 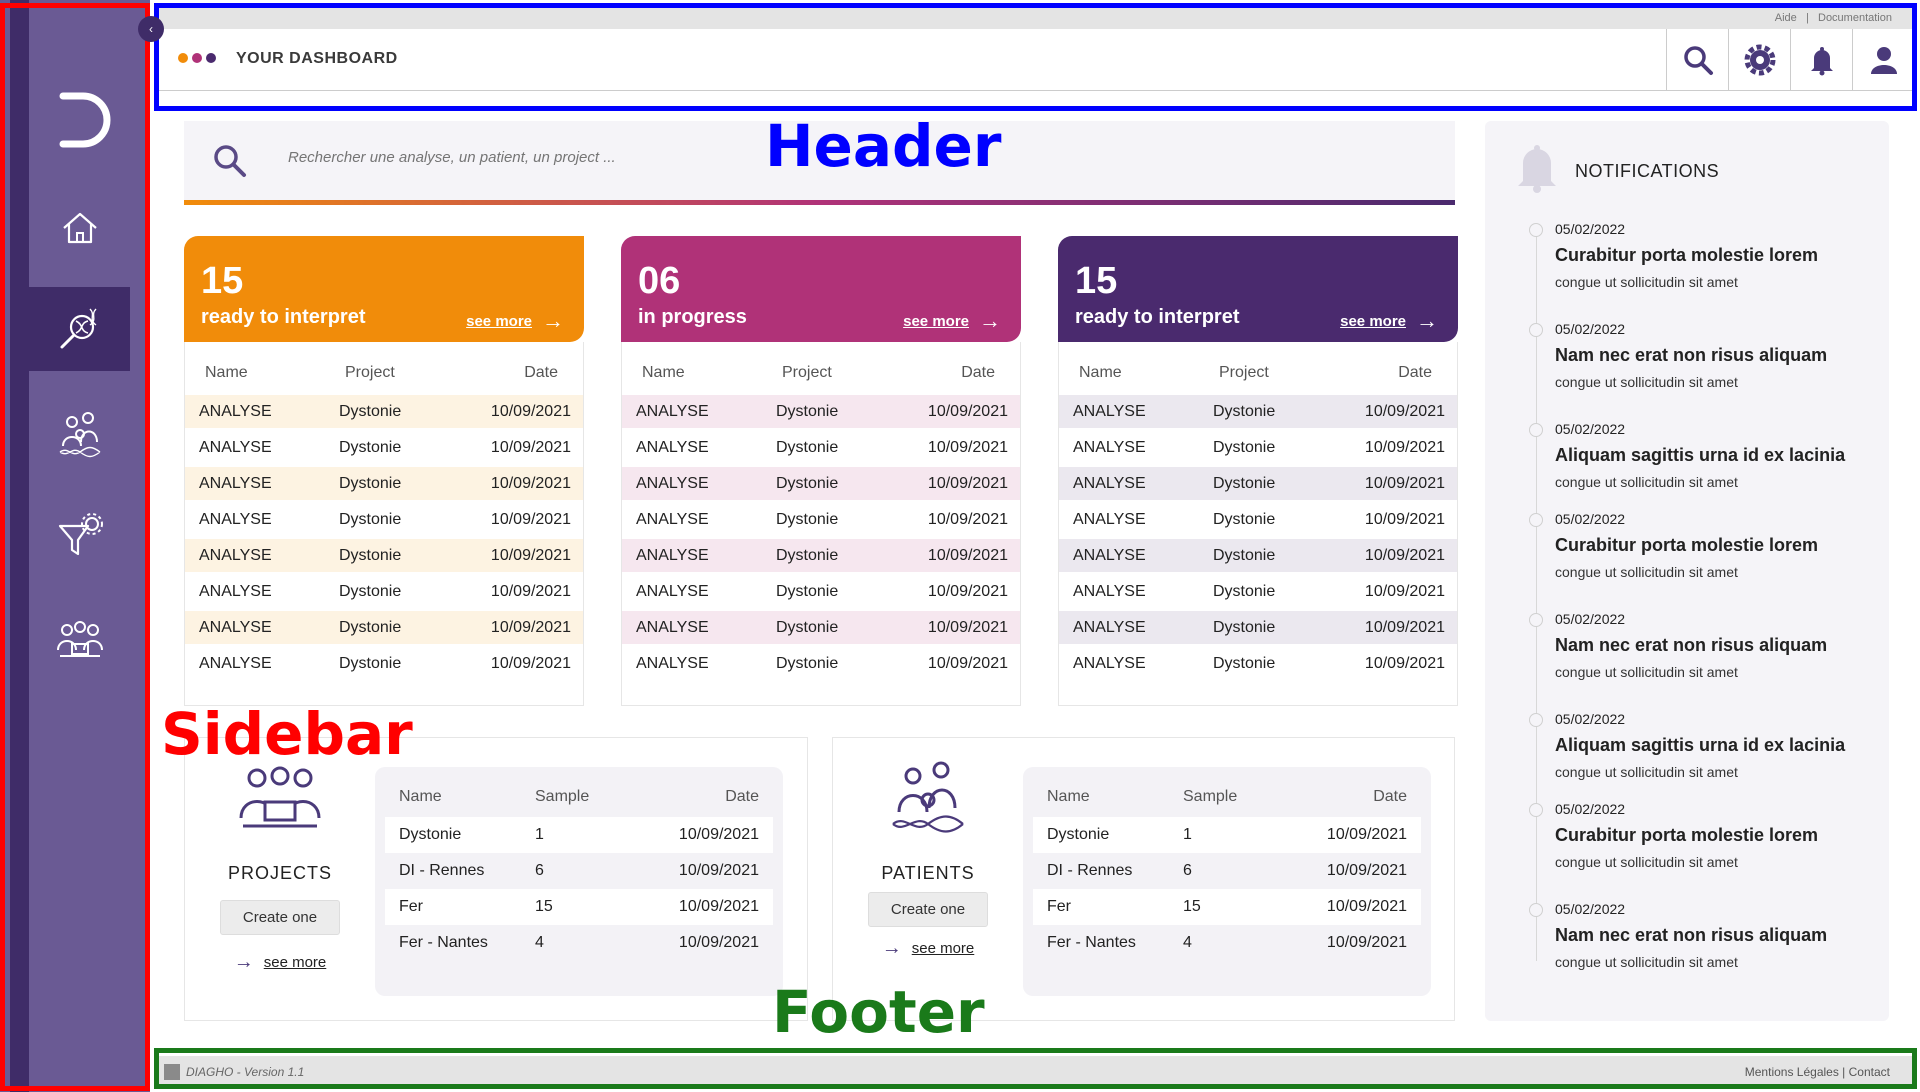 What do you see at coordinates (1855, 18) in the screenshot?
I see `documentation-link: Documentation` at bounding box center [1855, 18].